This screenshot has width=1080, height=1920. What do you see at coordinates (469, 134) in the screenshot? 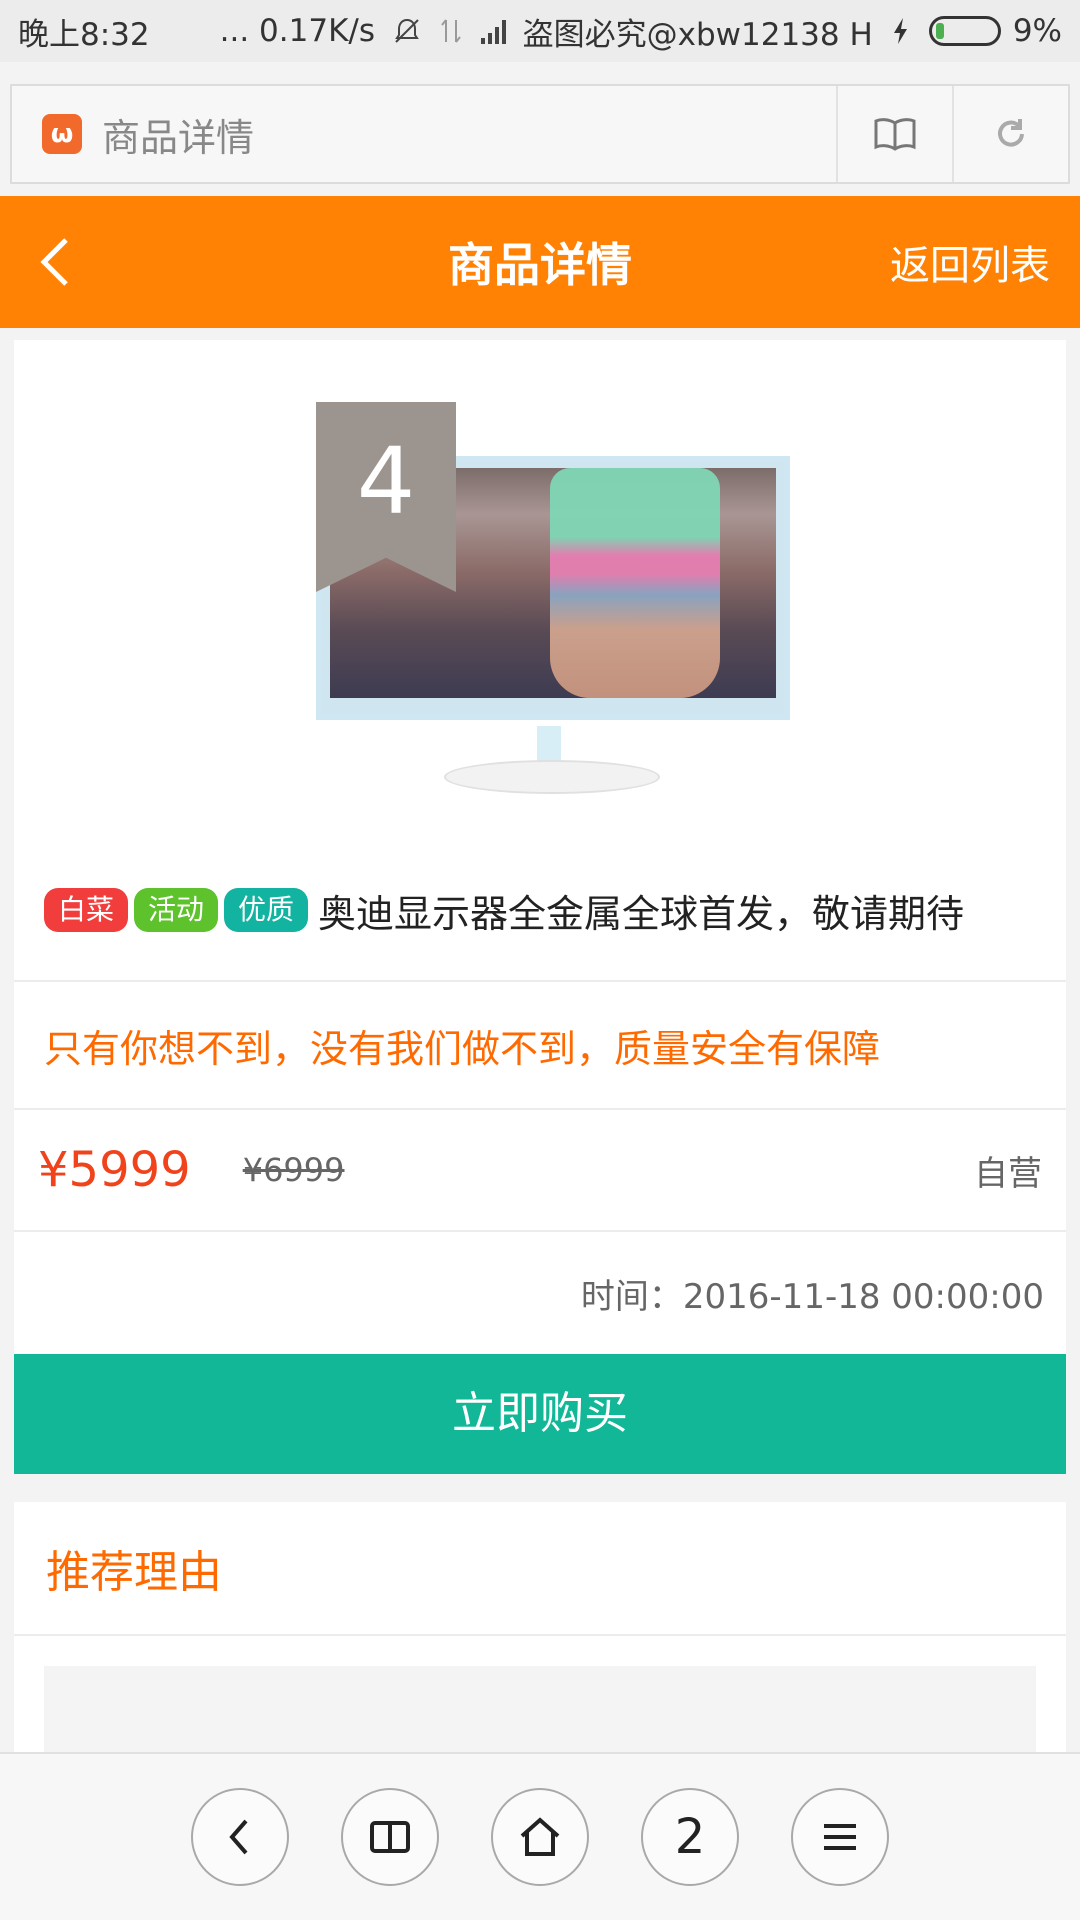
I see `address-title: 商品详情` at bounding box center [469, 134].